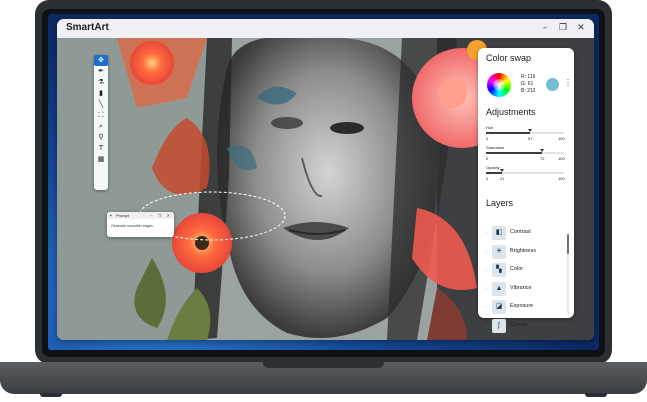  I want to click on b-value: B: 212, so click(528, 91).